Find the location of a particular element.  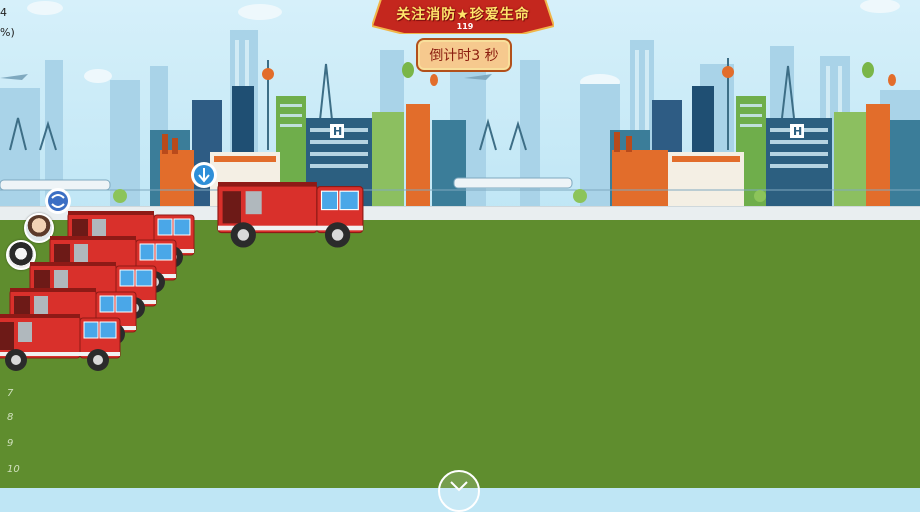

fire-truck-fleet is located at coordinates (182, 276).